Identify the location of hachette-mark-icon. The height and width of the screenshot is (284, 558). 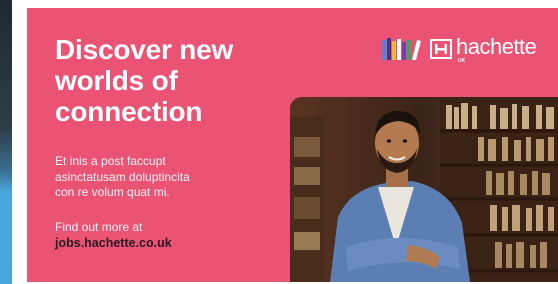
(441, 49).